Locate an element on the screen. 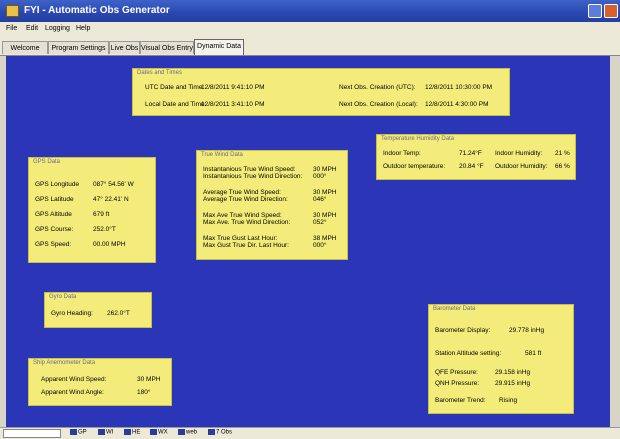 This screenshot has width=620, height=439. qfe-pressure-value: 29.158 inHg is located at coordinates (513, 372).